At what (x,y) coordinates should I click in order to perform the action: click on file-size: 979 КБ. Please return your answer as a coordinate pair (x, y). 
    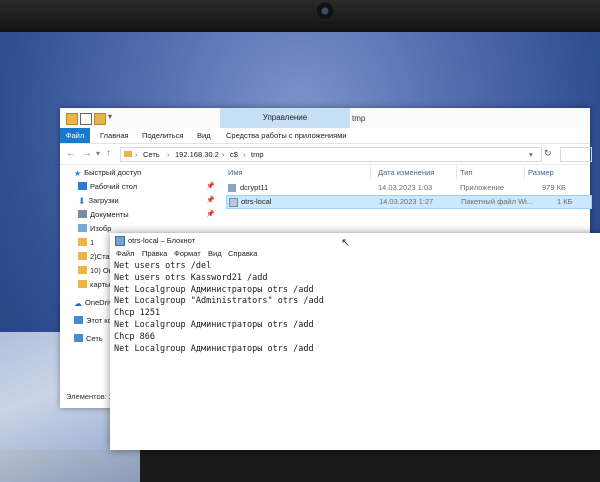
    Looking at the image, I should click on (554, 187).